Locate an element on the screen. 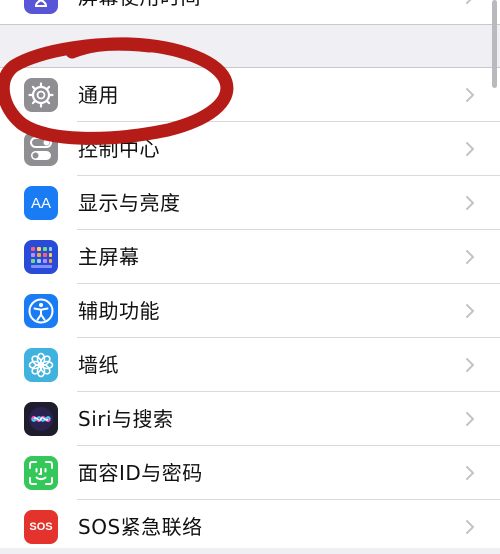 This screenshot has height=554, width=500. row-label: SOS紧急联络 is located at coordinates (140, 527).